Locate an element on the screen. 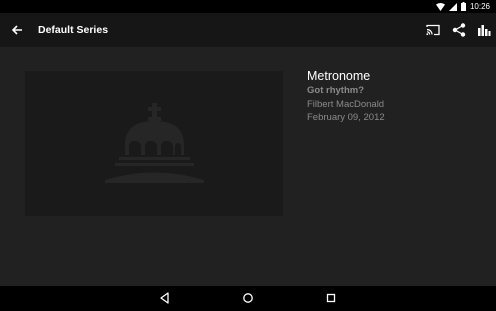  signal-icon is located at coordinates (452, 6).